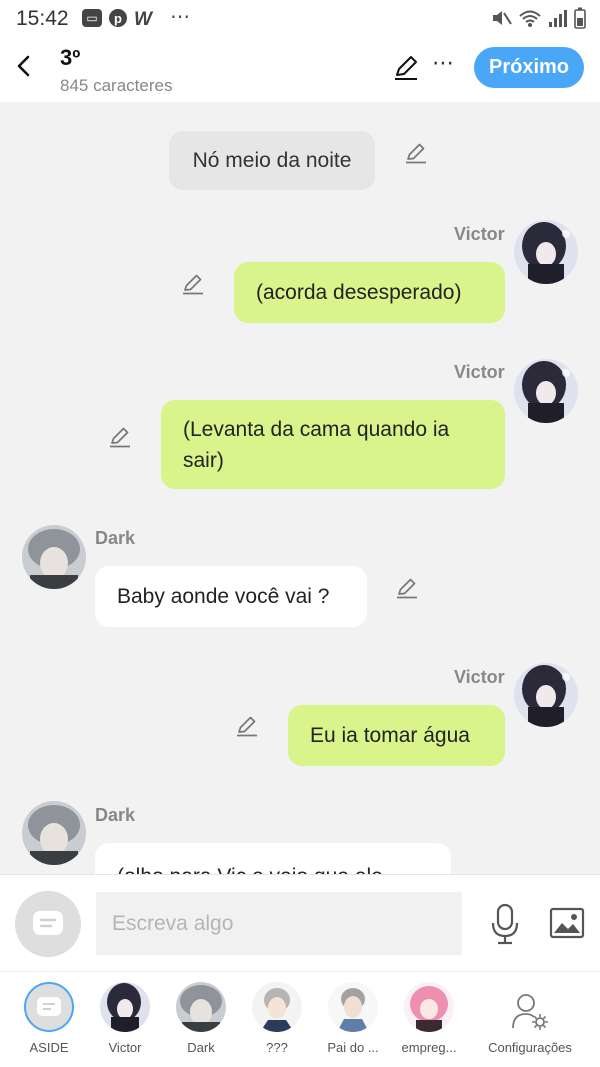 The image size is (600, 1067). Describe the element at coordinates (558, 18) in the screenshot. I see `signal-icon` at that location.